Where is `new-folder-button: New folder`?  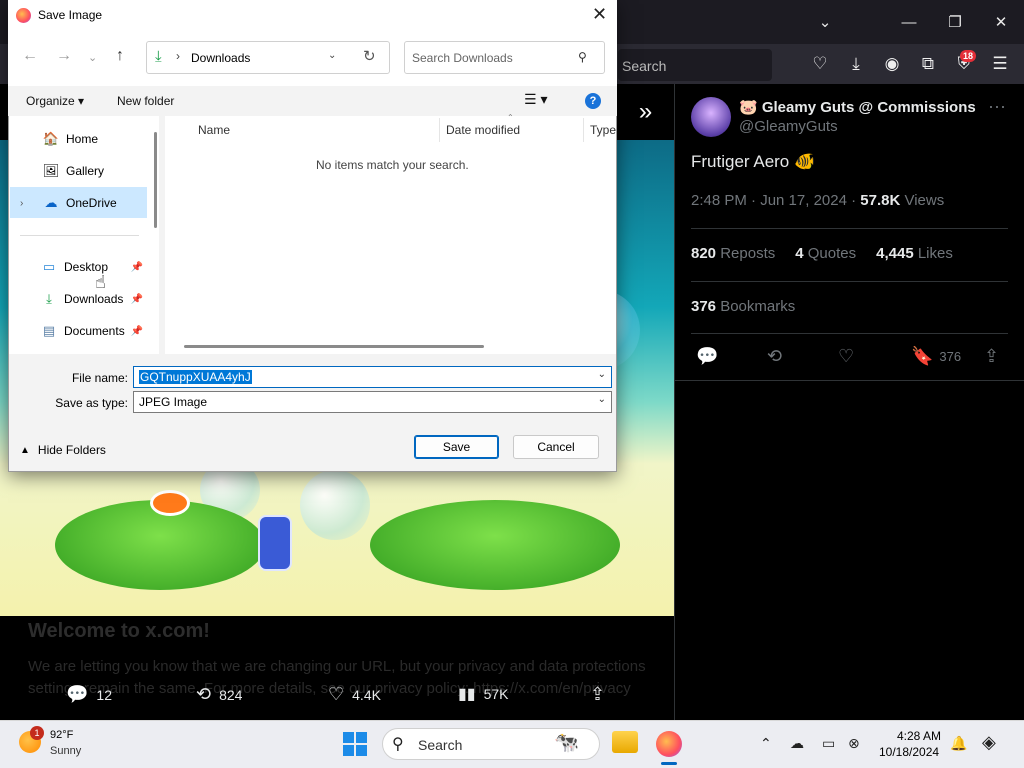
new-folder-button: New folder is located at coordinates (145, 101).